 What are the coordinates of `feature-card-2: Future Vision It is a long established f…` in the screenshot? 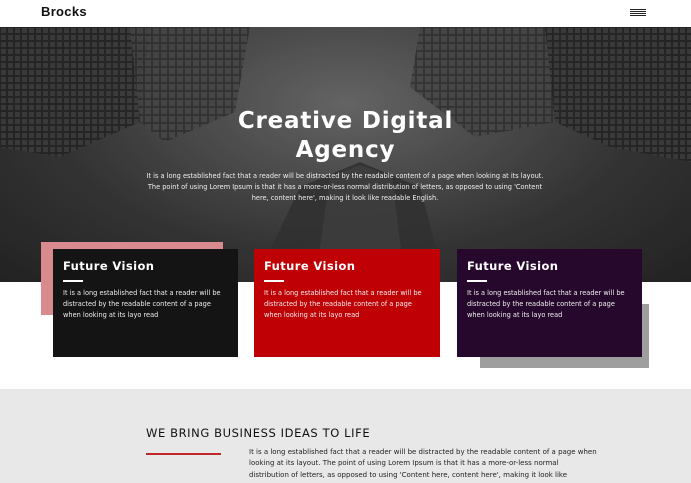 It's located at (347, 303).